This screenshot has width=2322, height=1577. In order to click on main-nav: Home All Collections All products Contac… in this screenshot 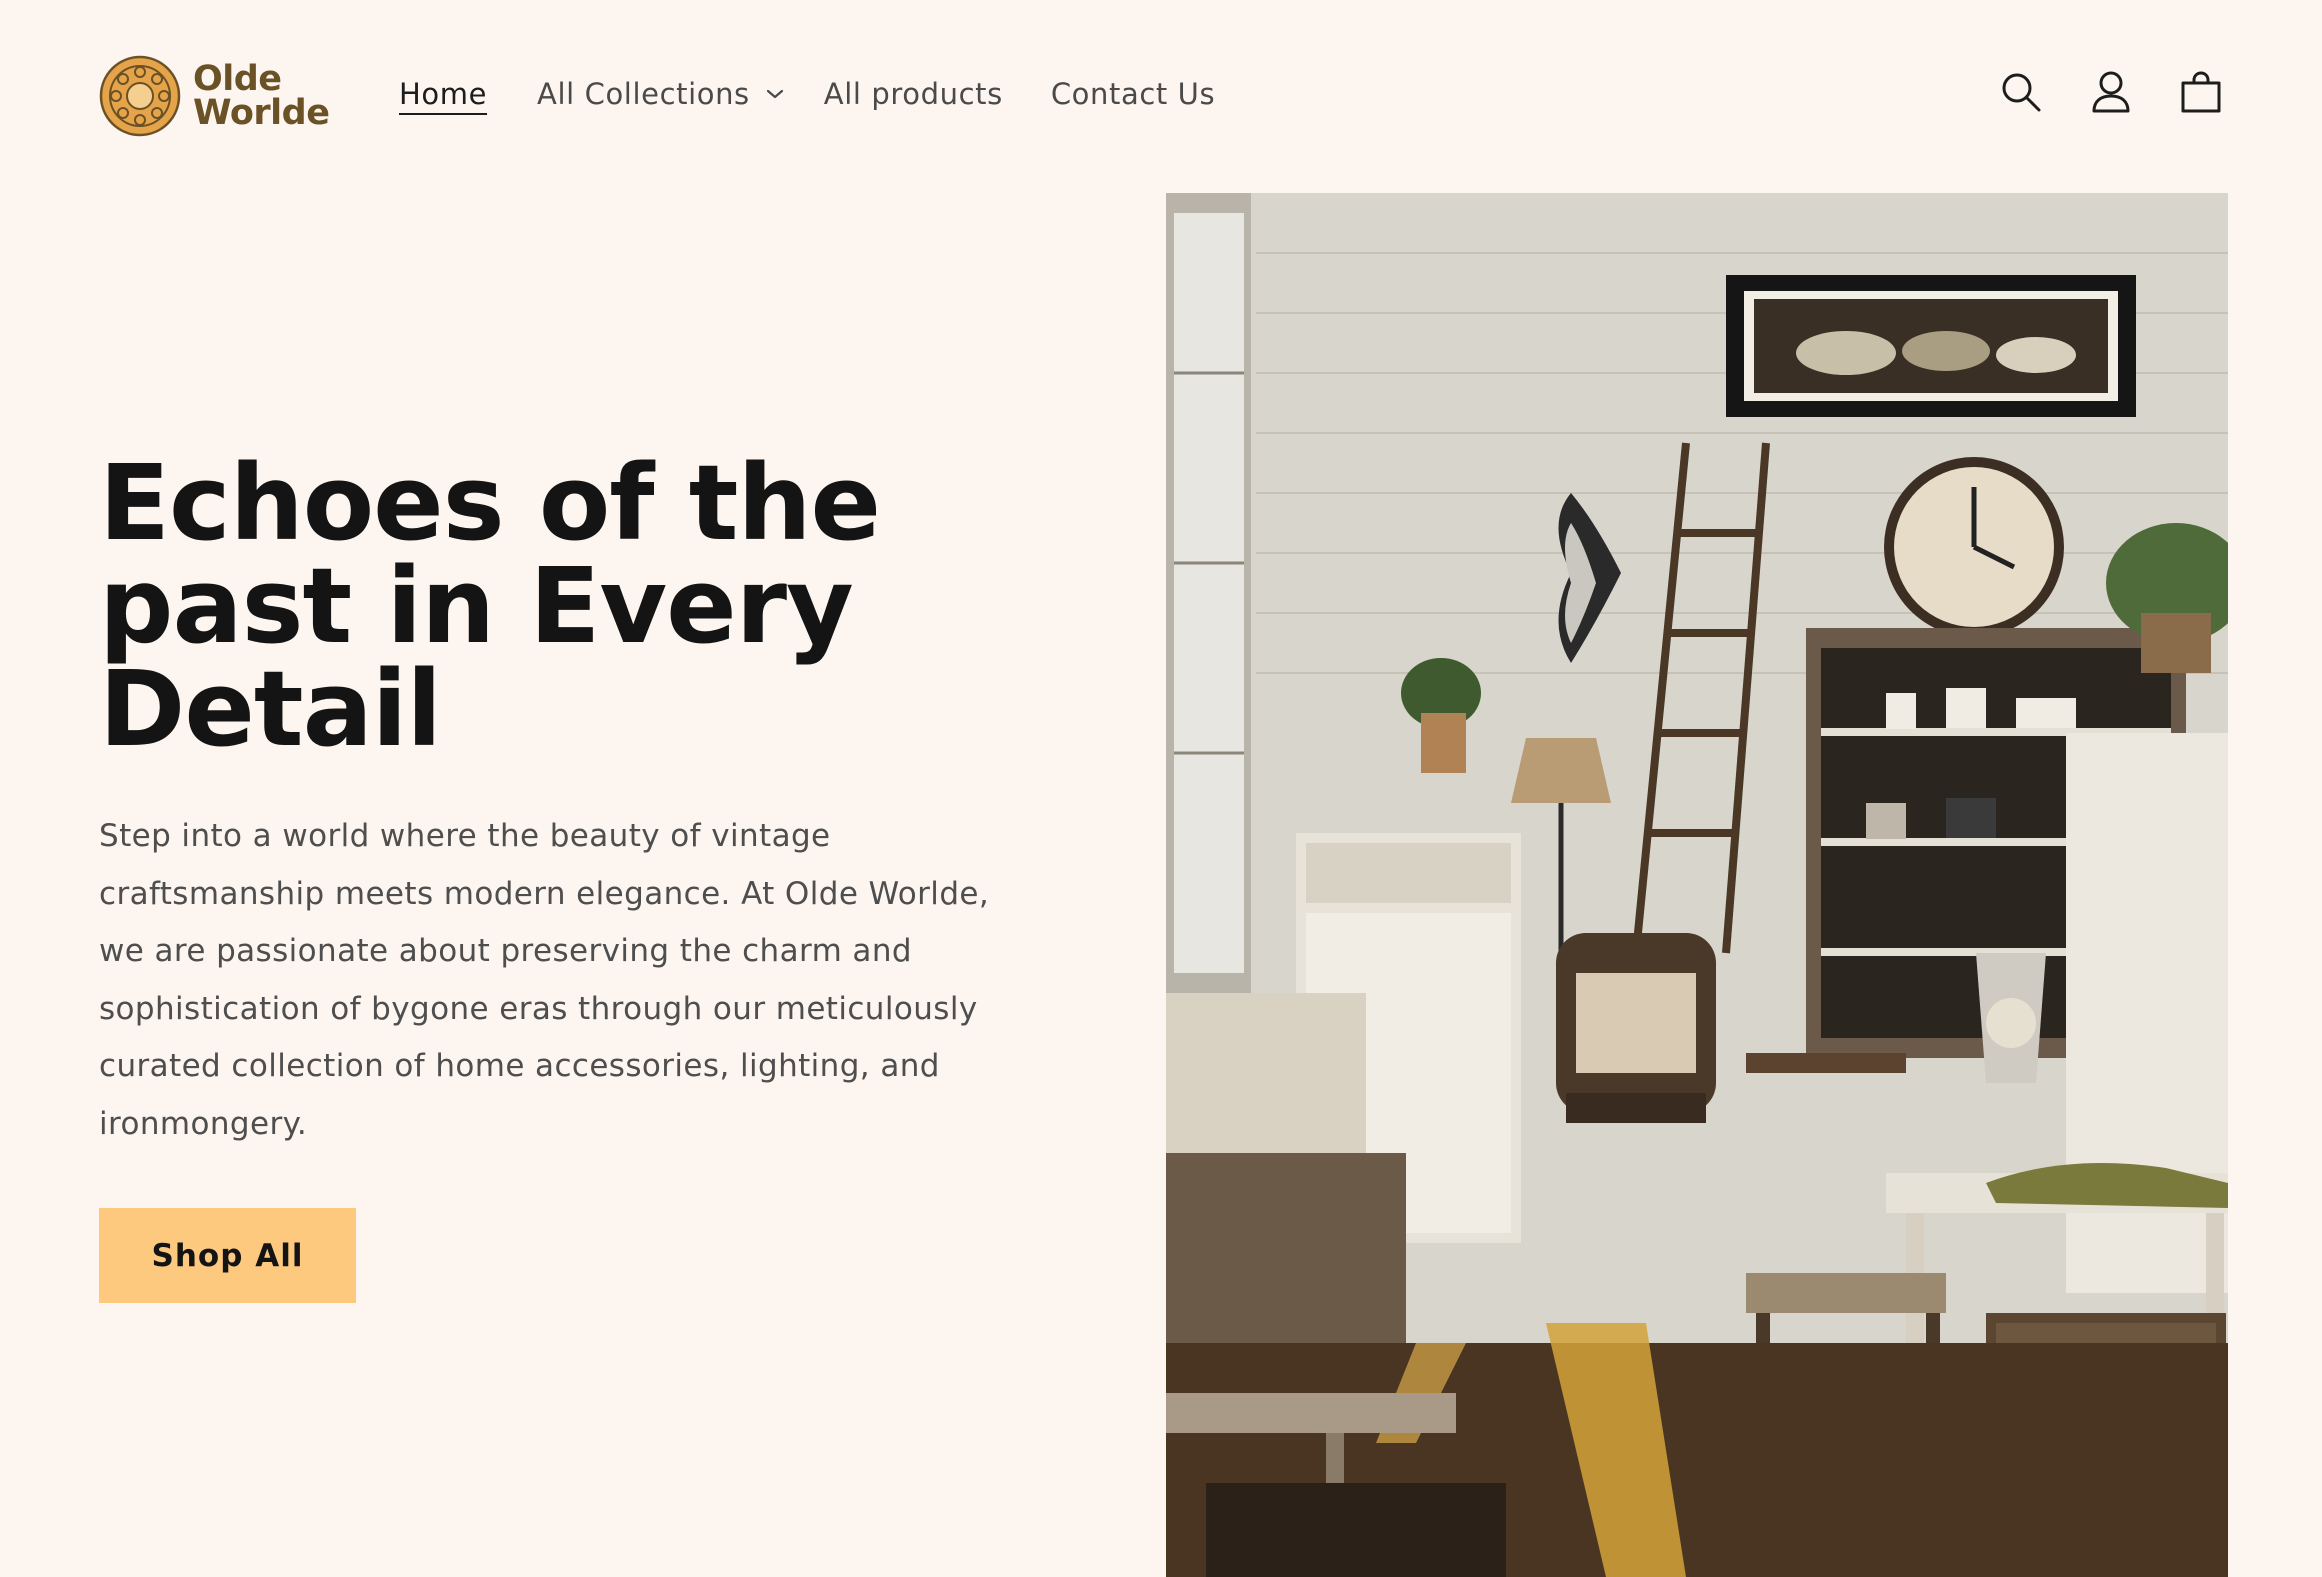, I will do `click(807, 94)`.